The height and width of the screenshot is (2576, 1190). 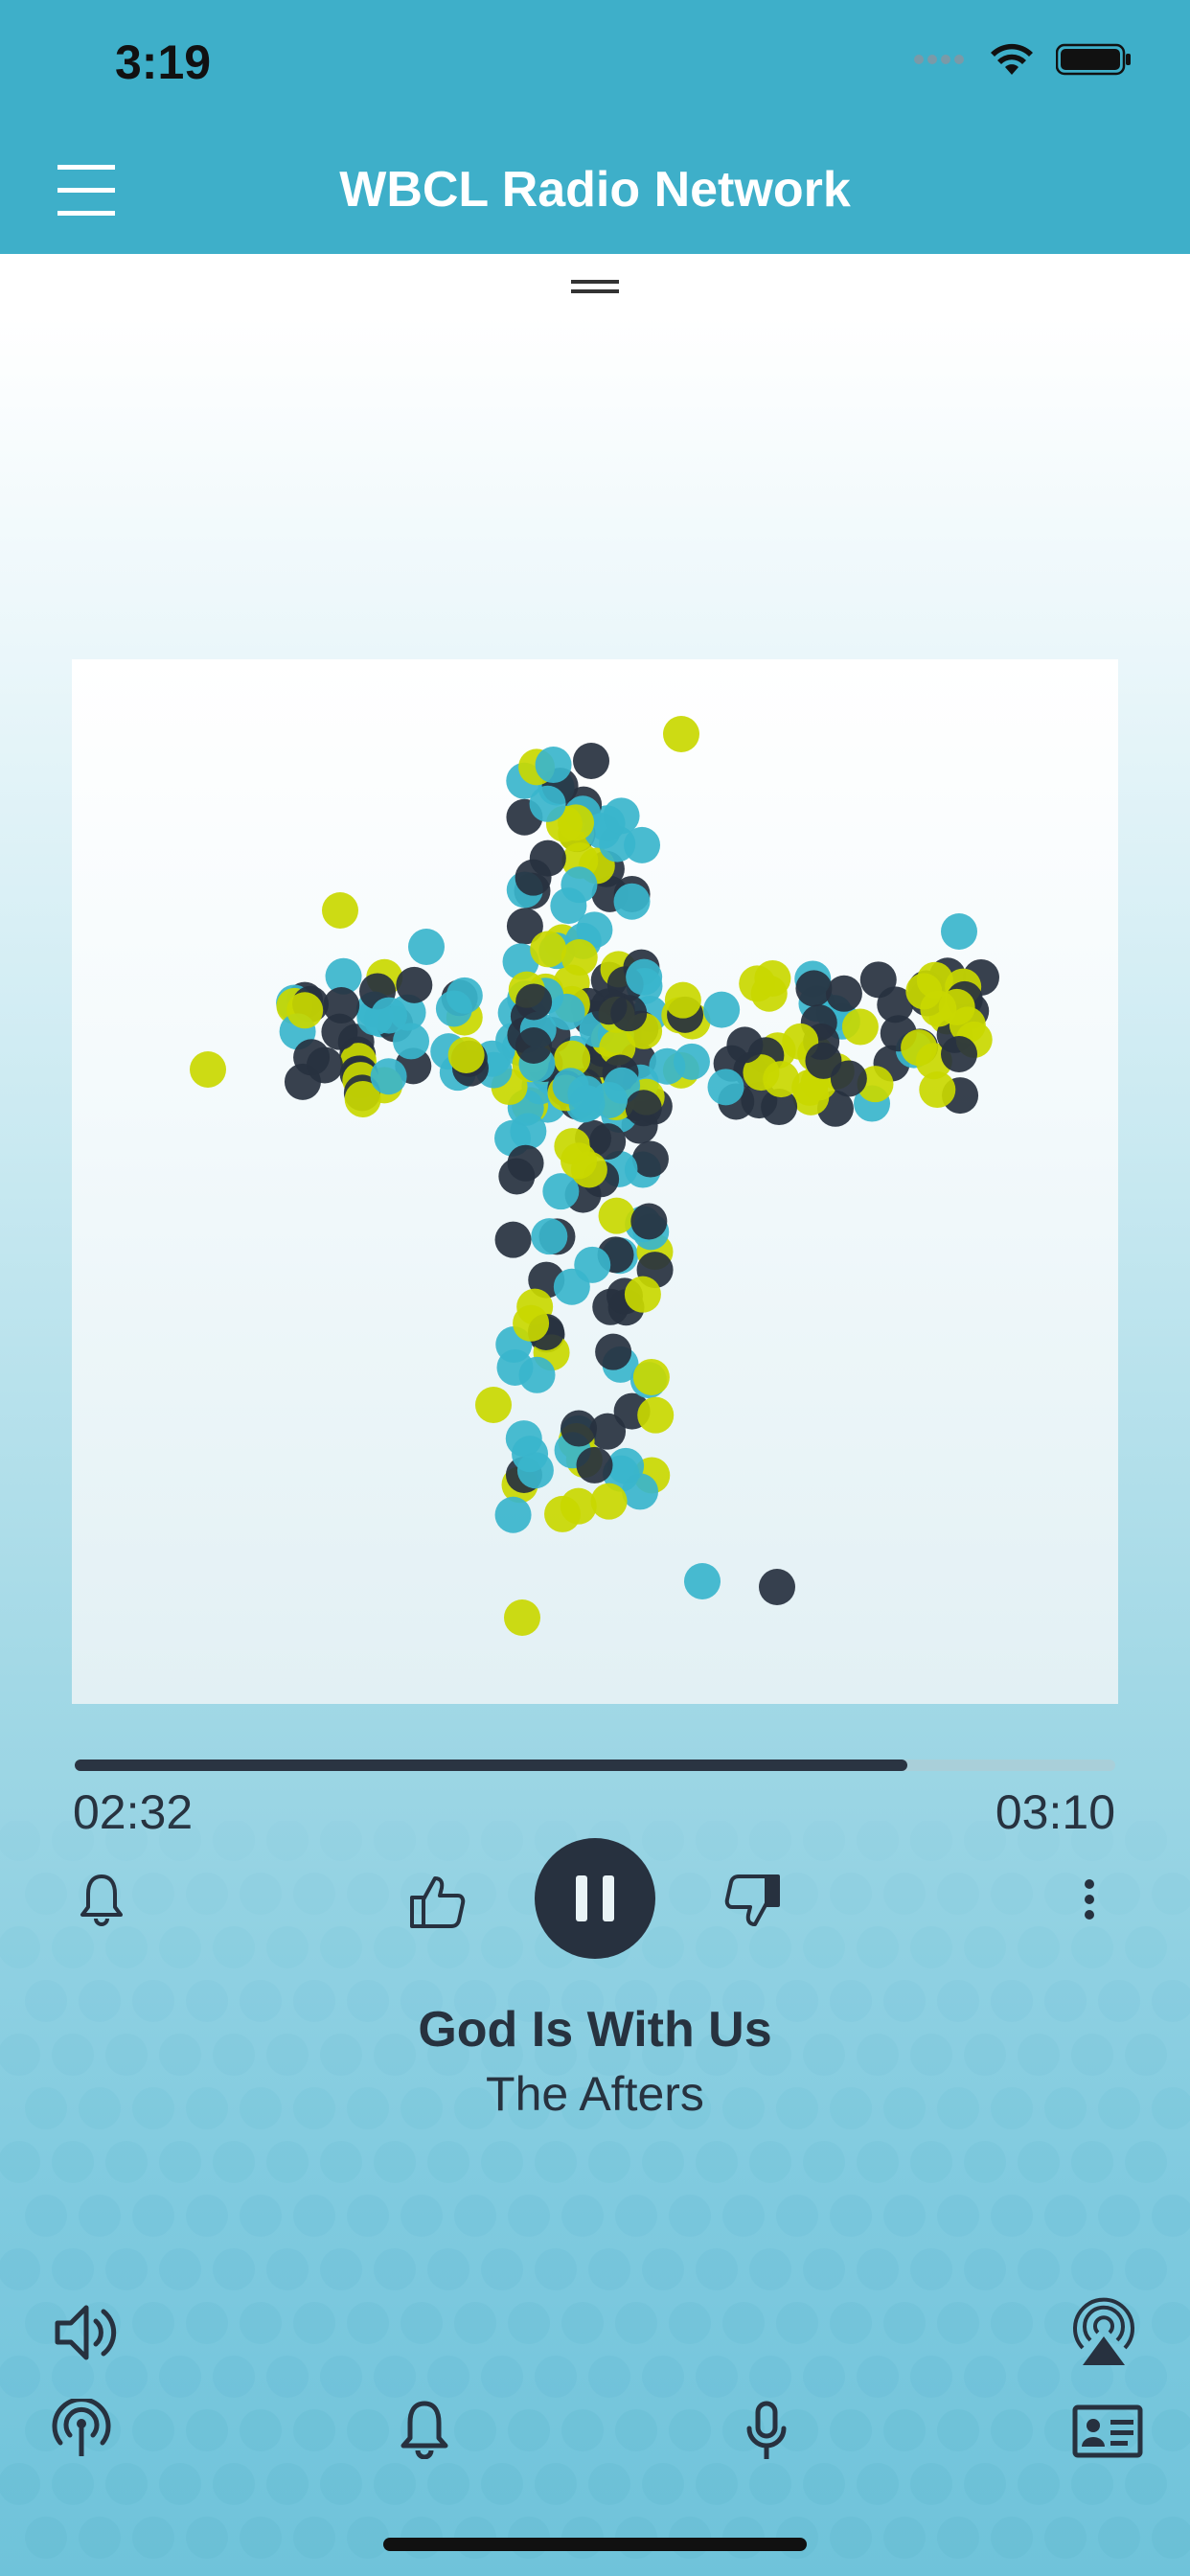 I want to click on airplay-button, so click(x=1104, y=2330).